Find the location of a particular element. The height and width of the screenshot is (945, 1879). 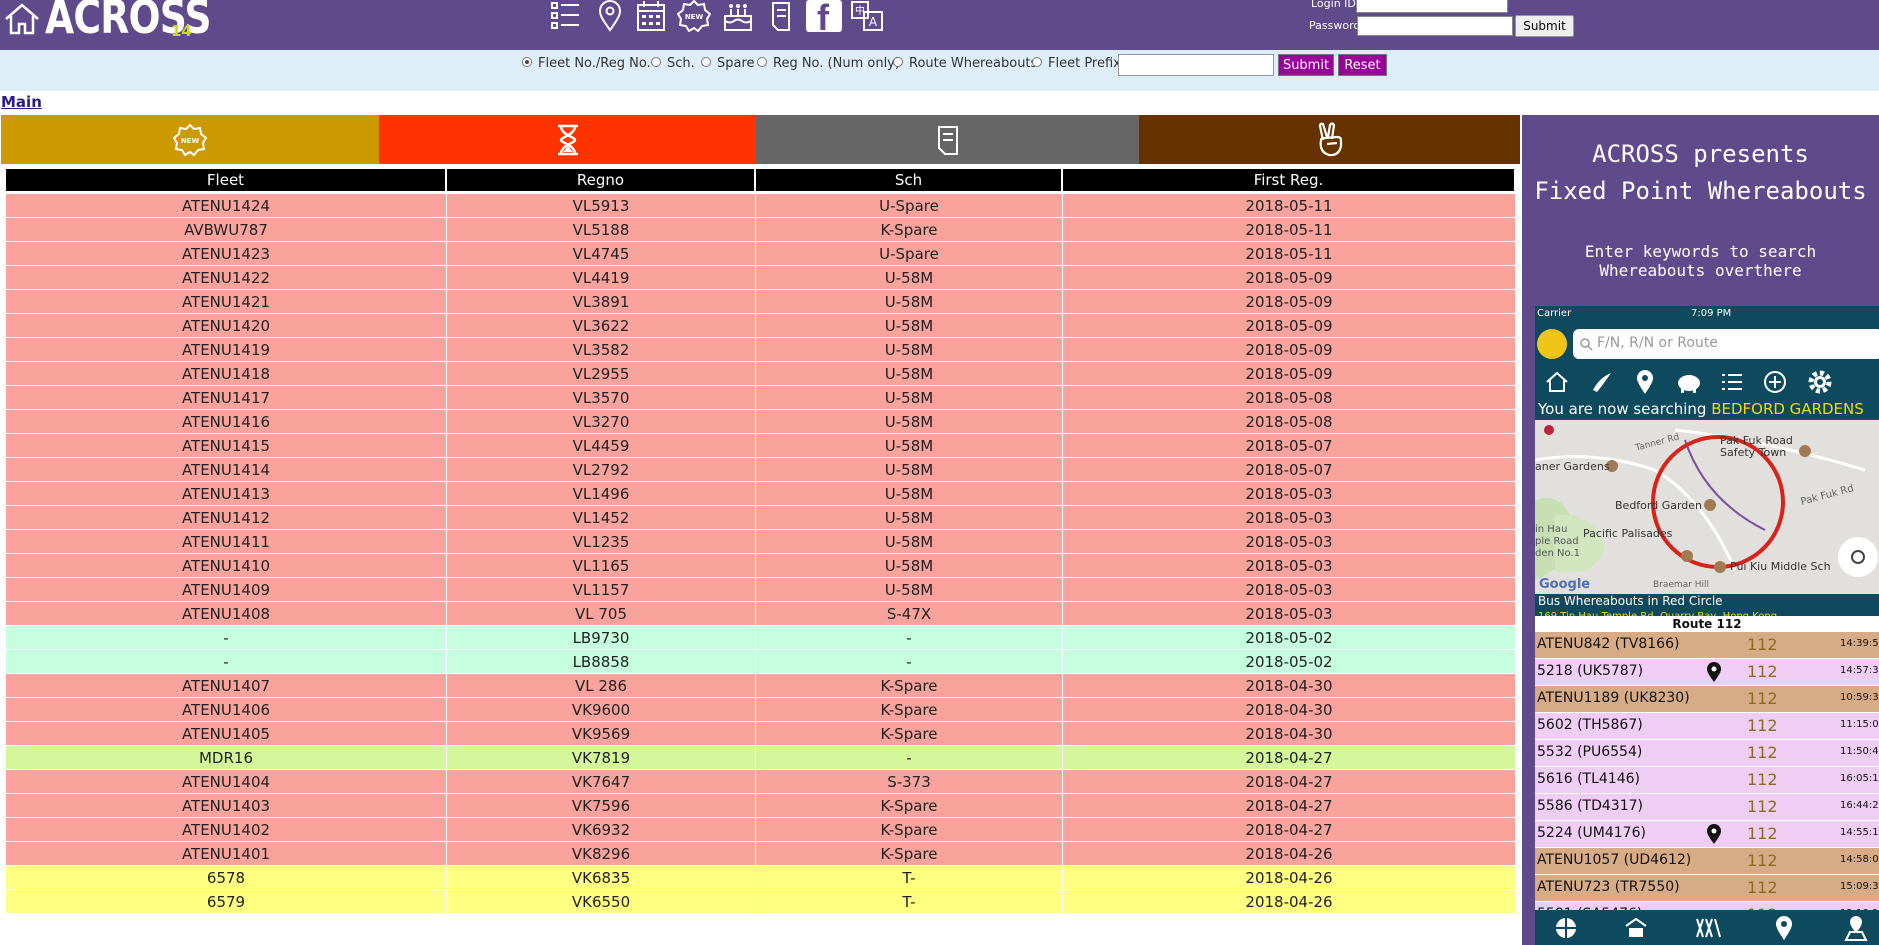

radio-reg-num-label: Reg No. (Num only) is located at coordinates (836, 63).